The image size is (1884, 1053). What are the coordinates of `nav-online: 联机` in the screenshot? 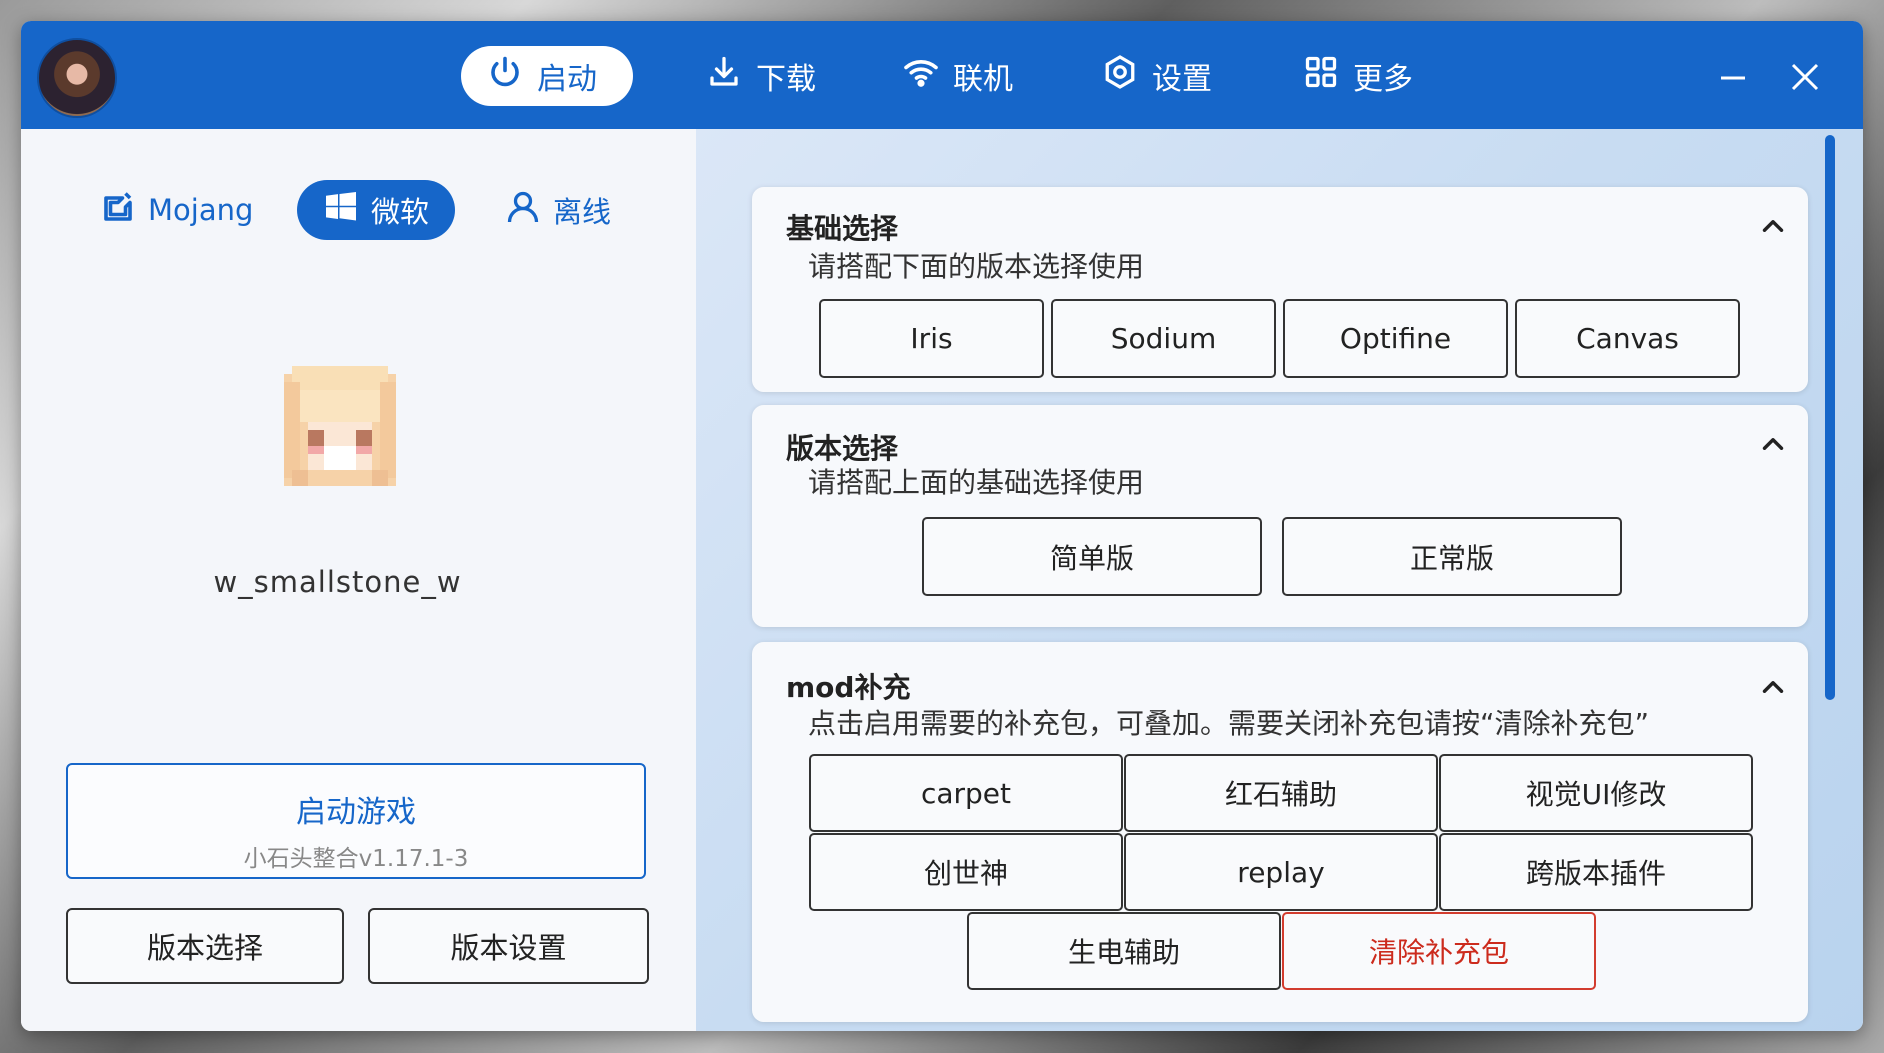 It's located at (958, 76).